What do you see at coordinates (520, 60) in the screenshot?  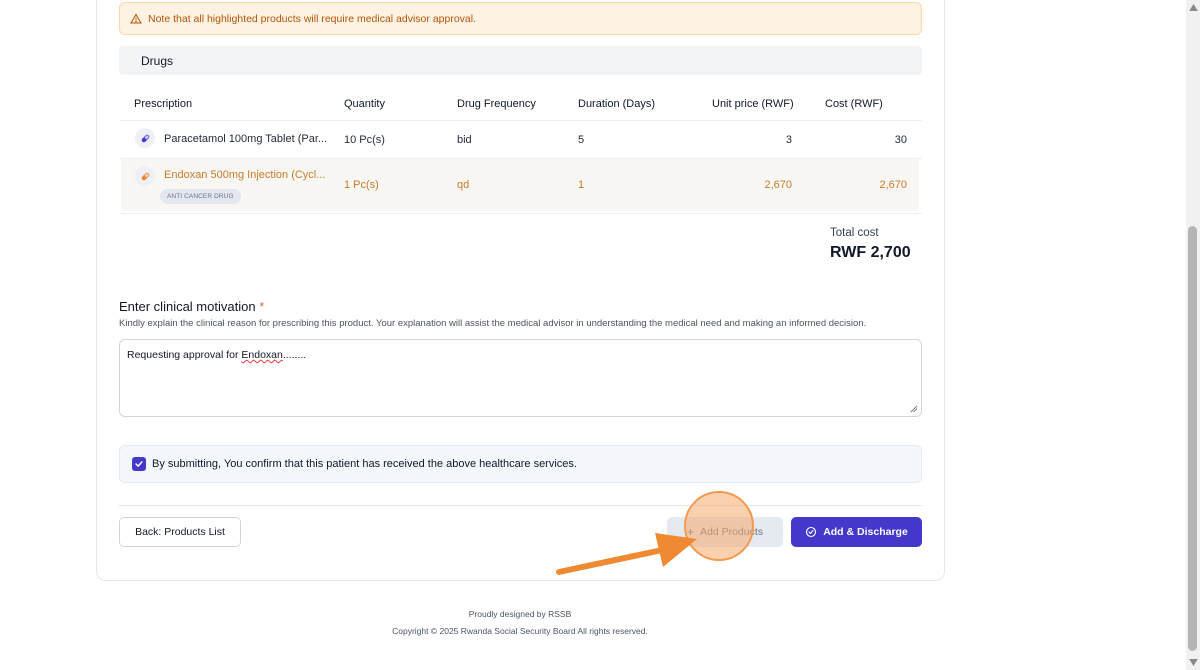 I see `drugs-section-header: Drugs` at bounding box center [520, 60].